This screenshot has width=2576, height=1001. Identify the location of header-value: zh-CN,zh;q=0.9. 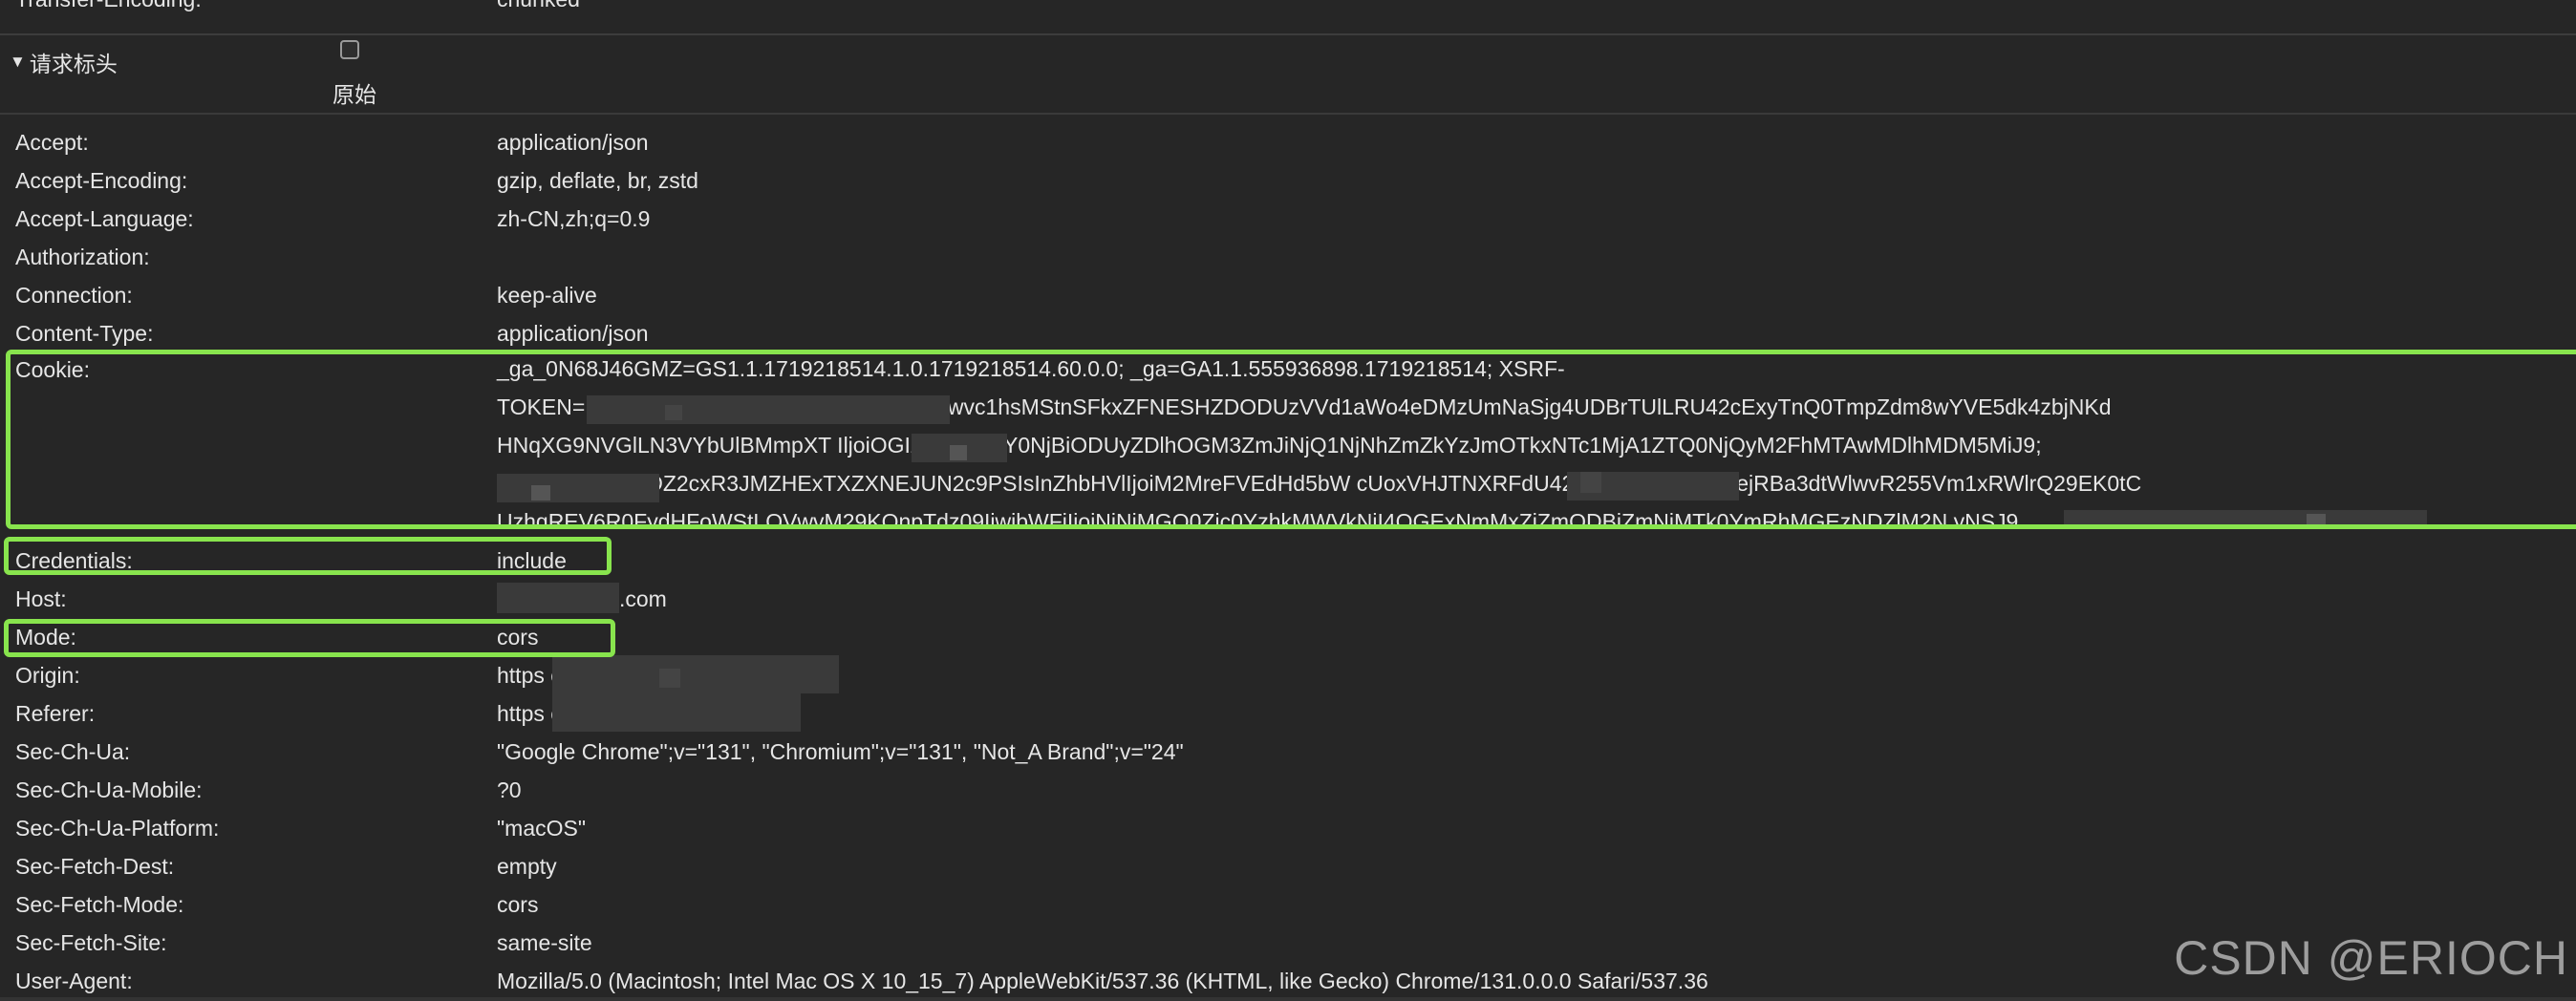
(574, 219).